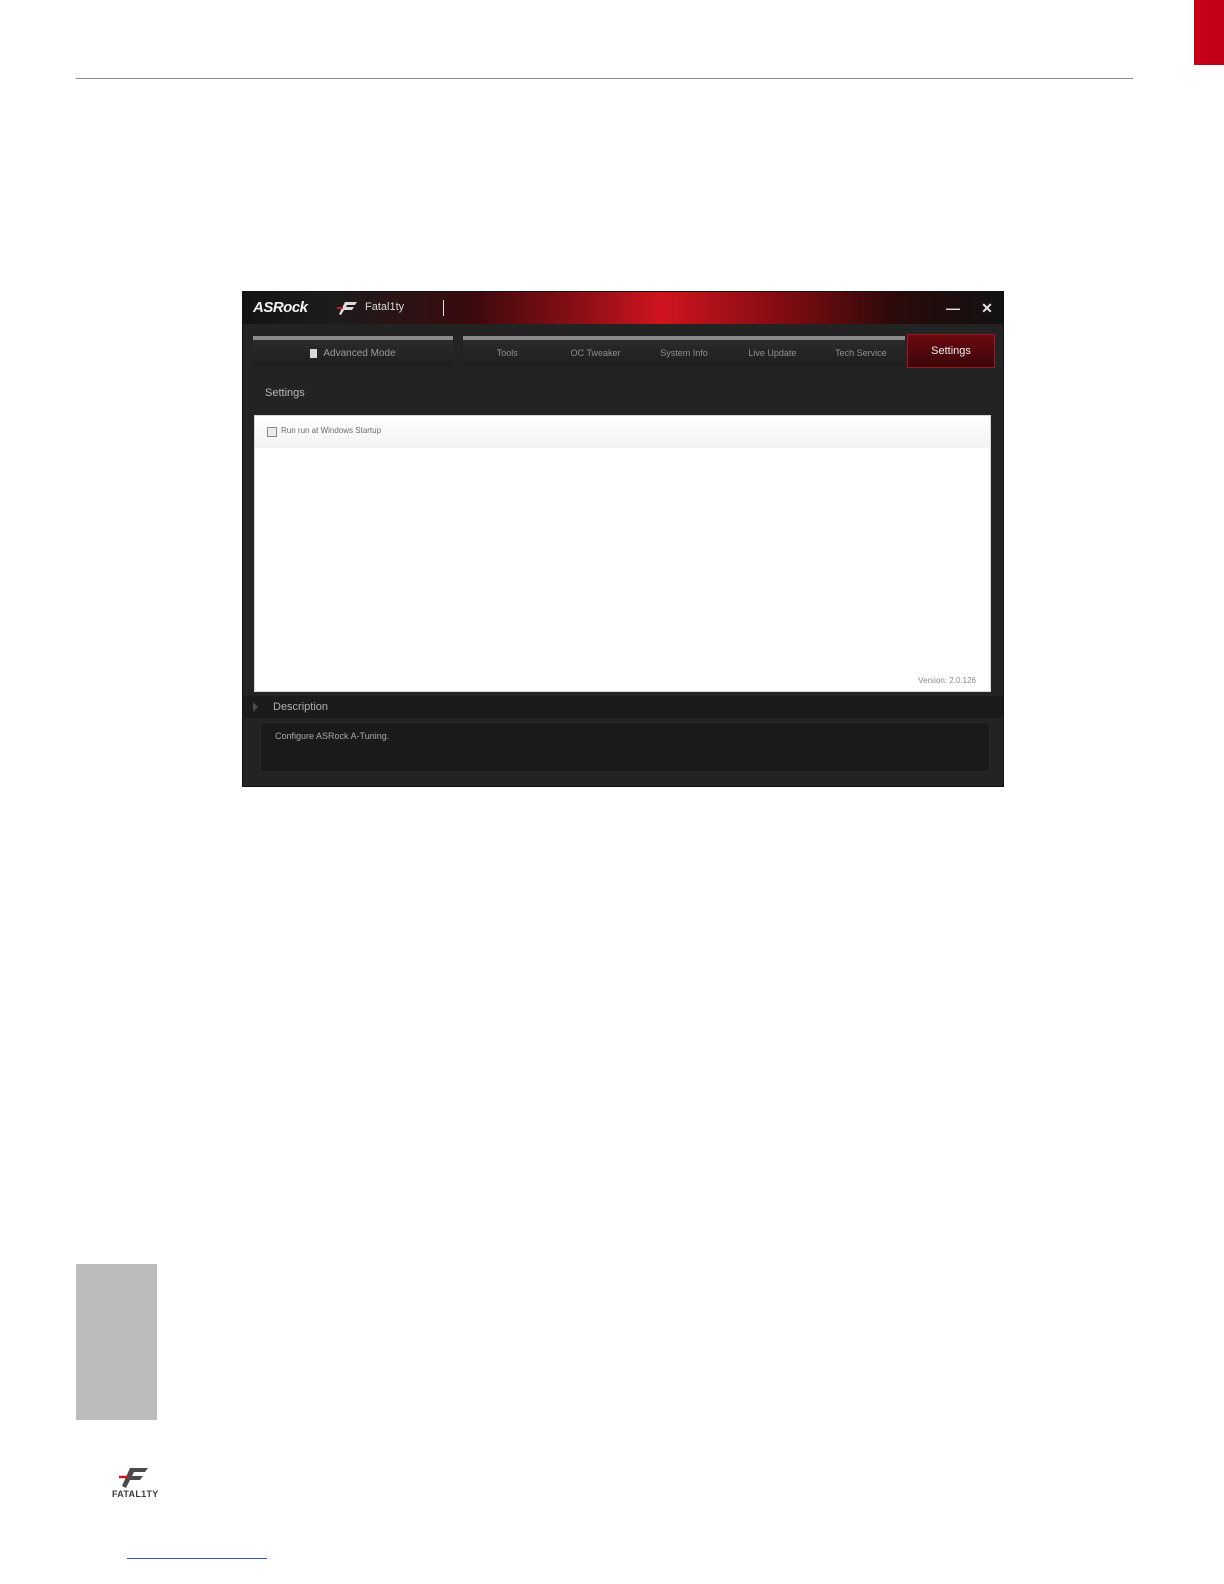 This screenshot has height=1584, width=1224. I want to click on advanced-mode-label: Advanced Mode, so click(359, 353).